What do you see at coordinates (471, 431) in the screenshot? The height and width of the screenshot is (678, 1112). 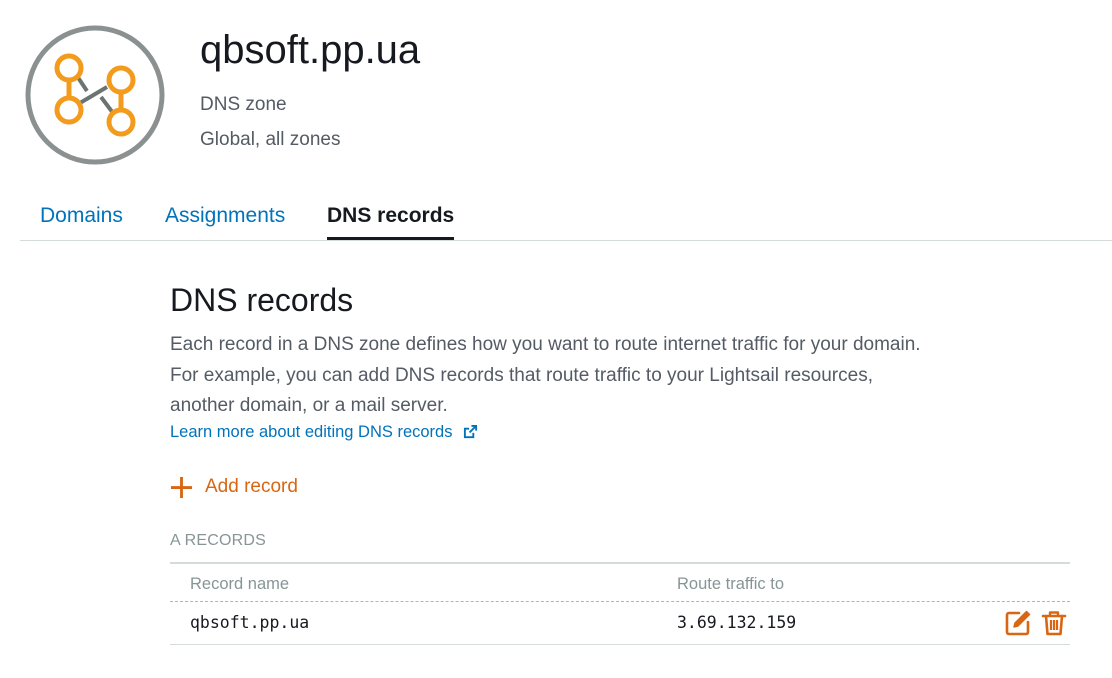 I see `external-link-icon` at bounding box center [471, 431].